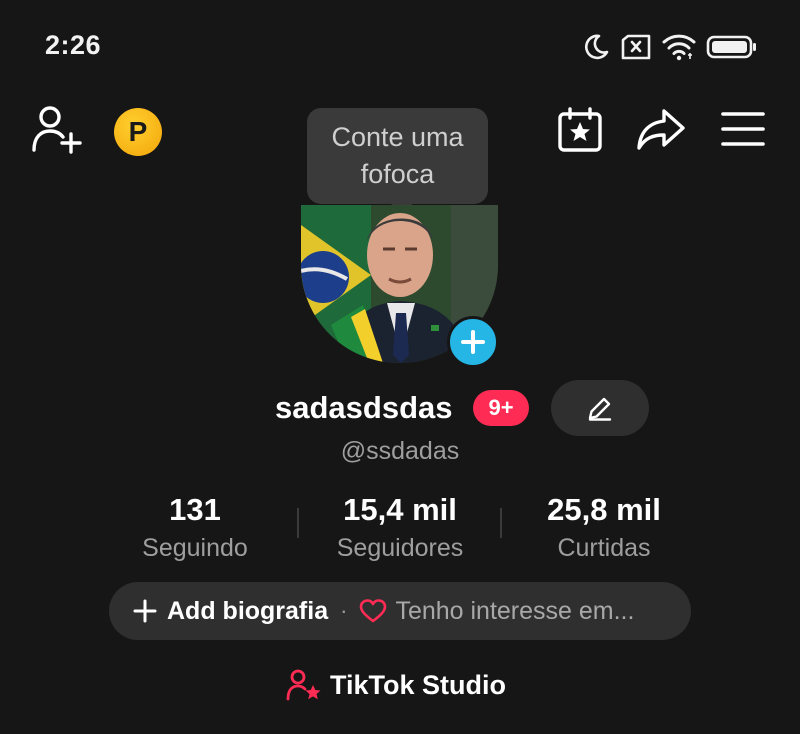 The height and width of the screenshot is (734, 800). I want to click on heart-icon, so click(373, 611).